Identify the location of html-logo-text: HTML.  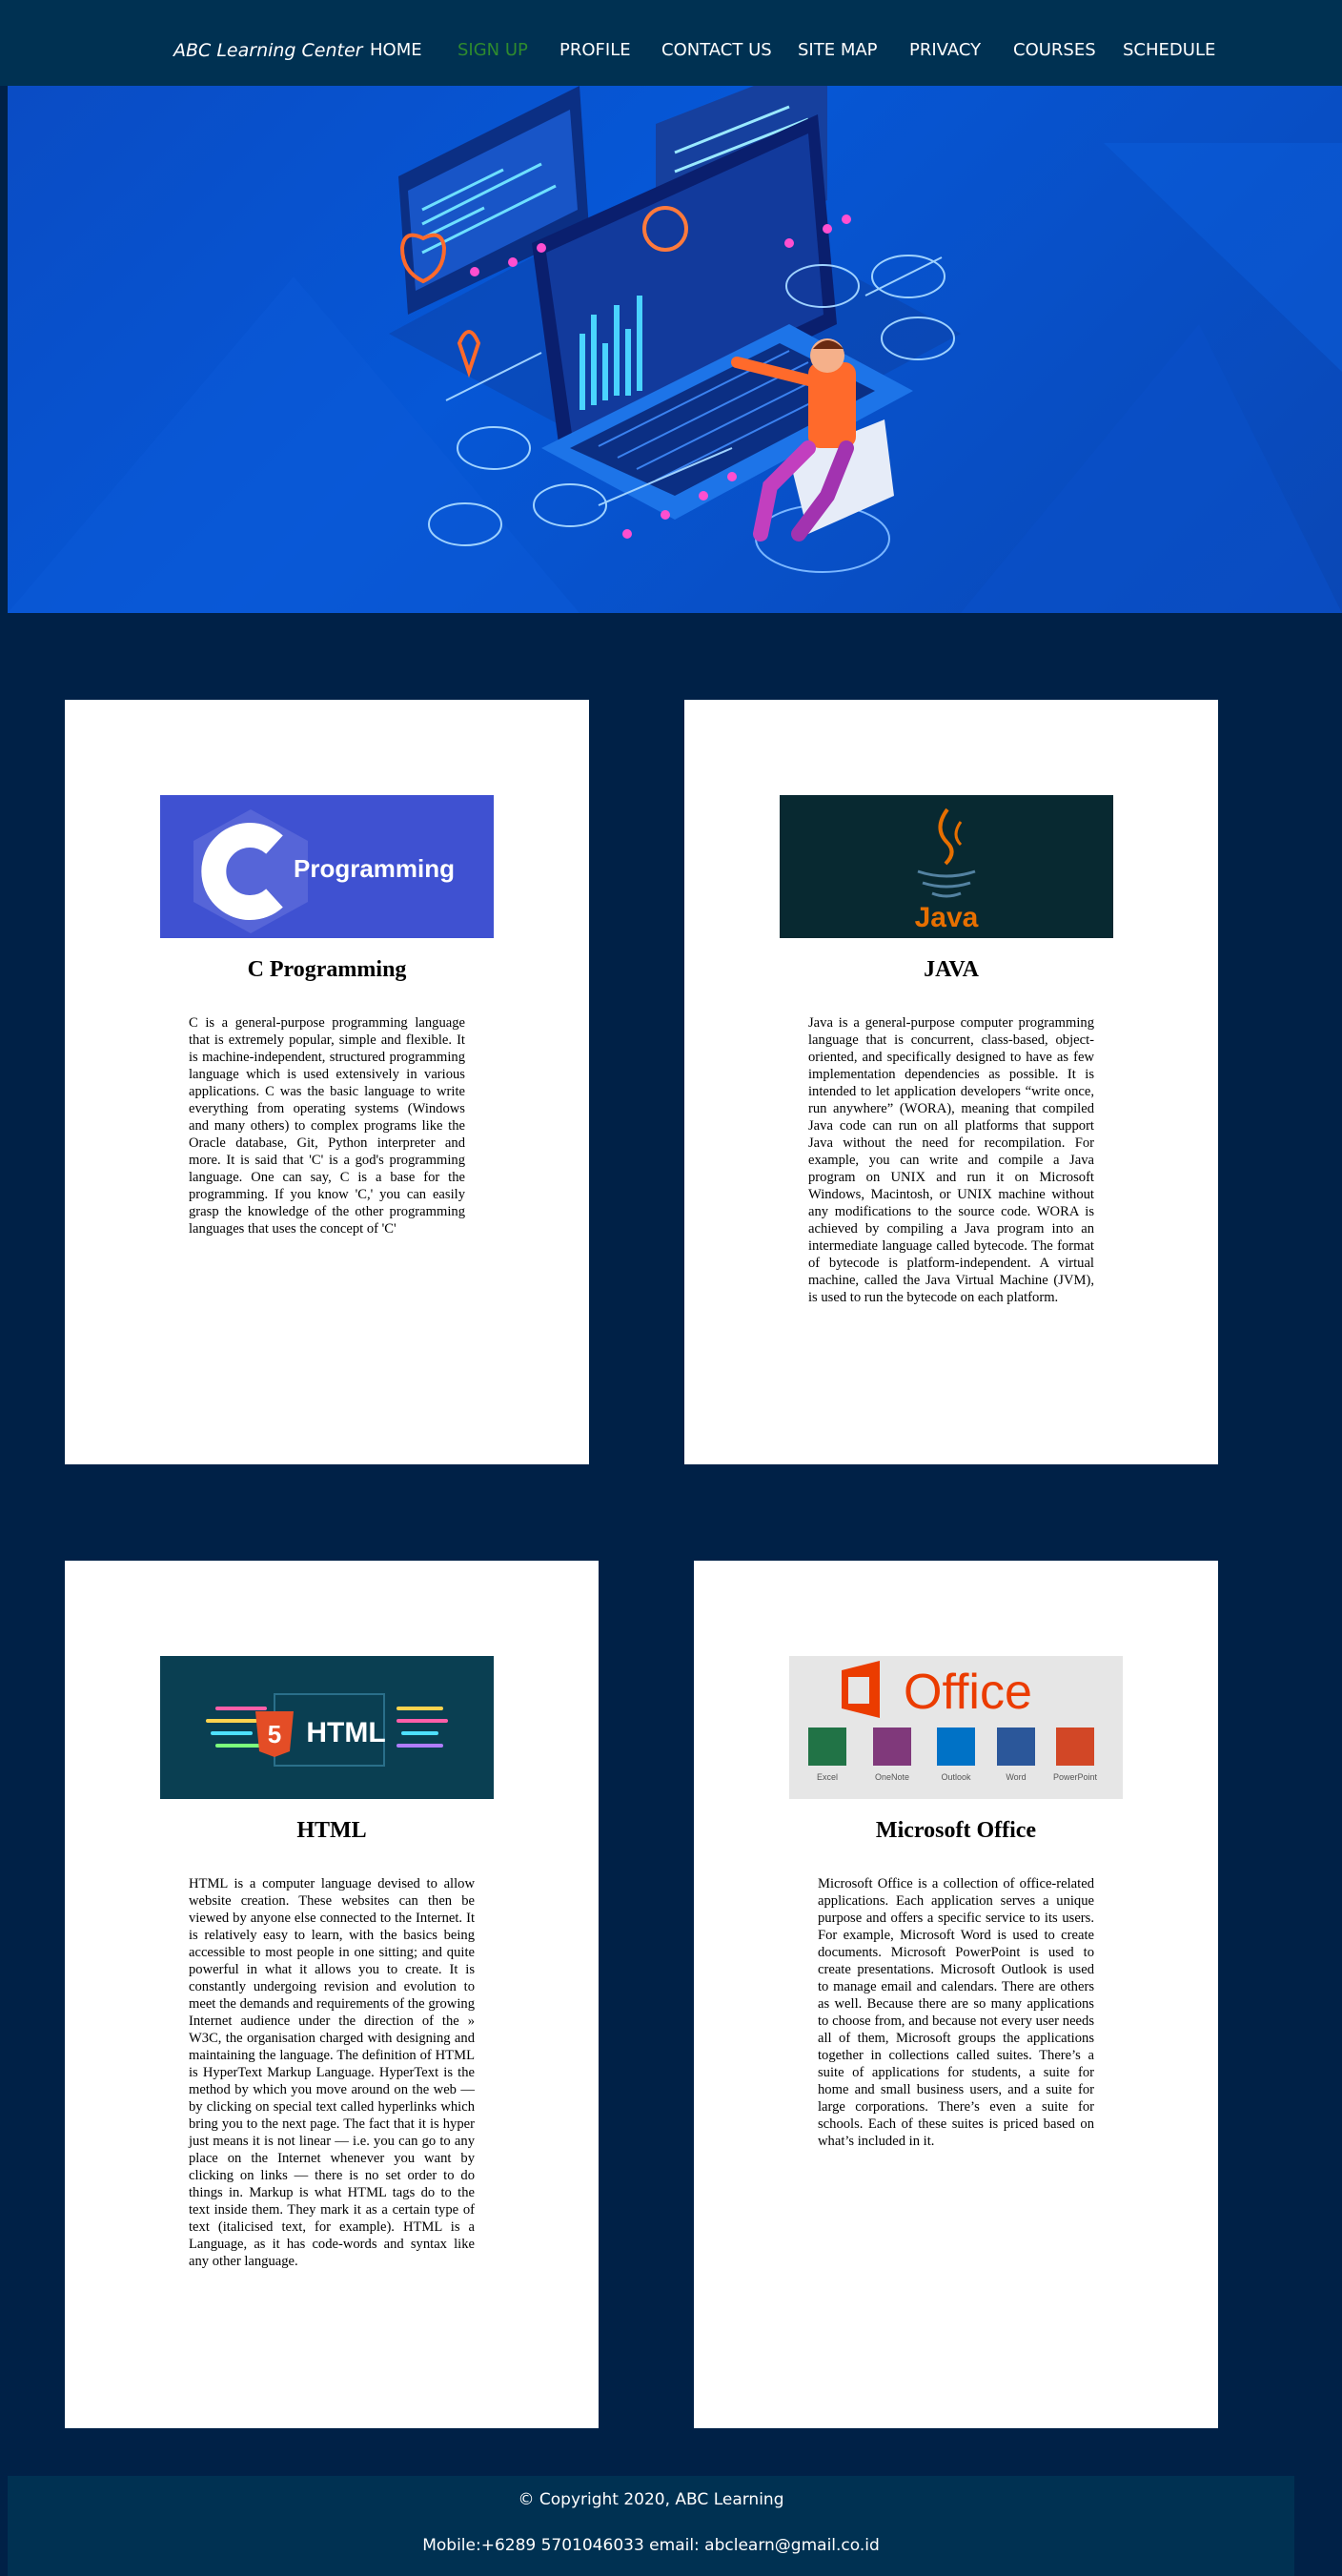
(346, 1733).